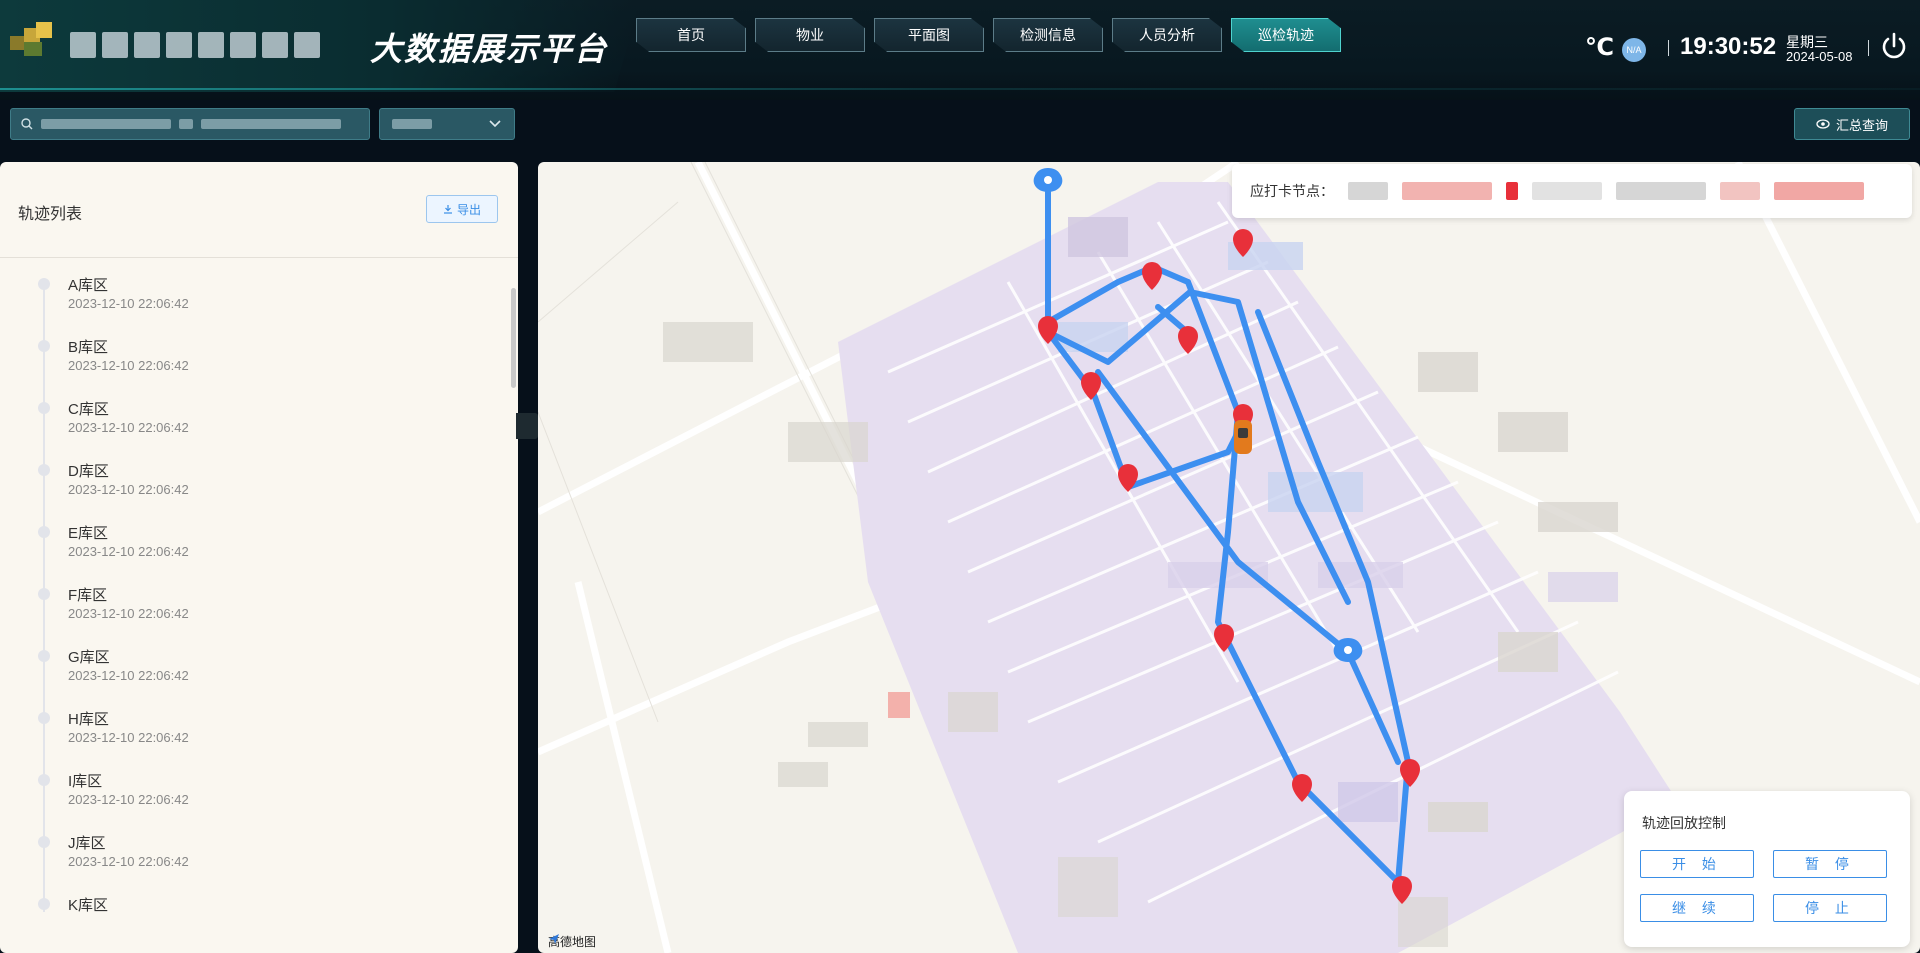  Describe the element at coordinates (412, 124) in the screenshot. I see `area-select-value-redacted` at that location.